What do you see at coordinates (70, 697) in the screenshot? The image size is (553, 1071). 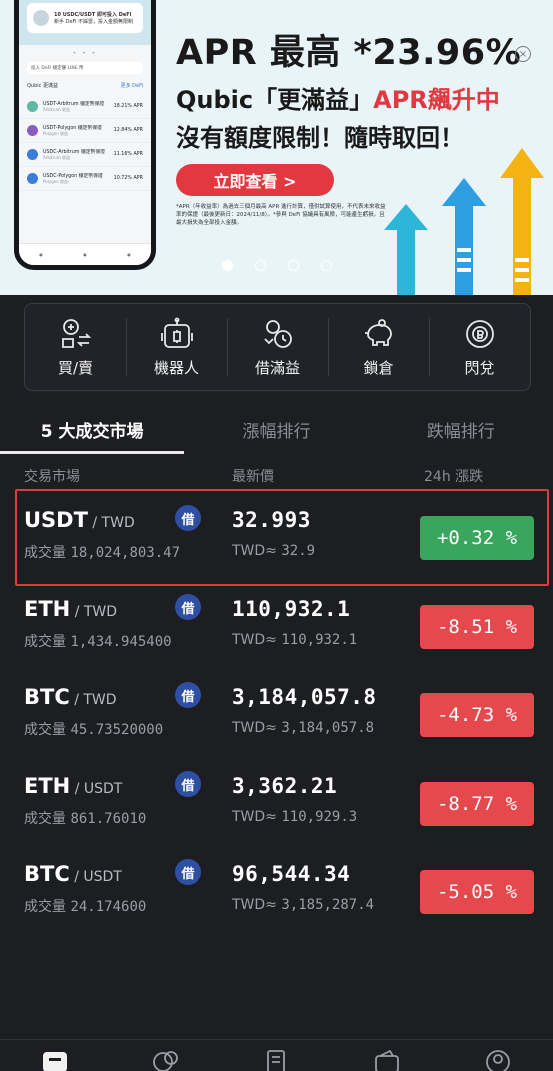 I see `market-pair: BTC / TWD` at bounding box center [70, 697].